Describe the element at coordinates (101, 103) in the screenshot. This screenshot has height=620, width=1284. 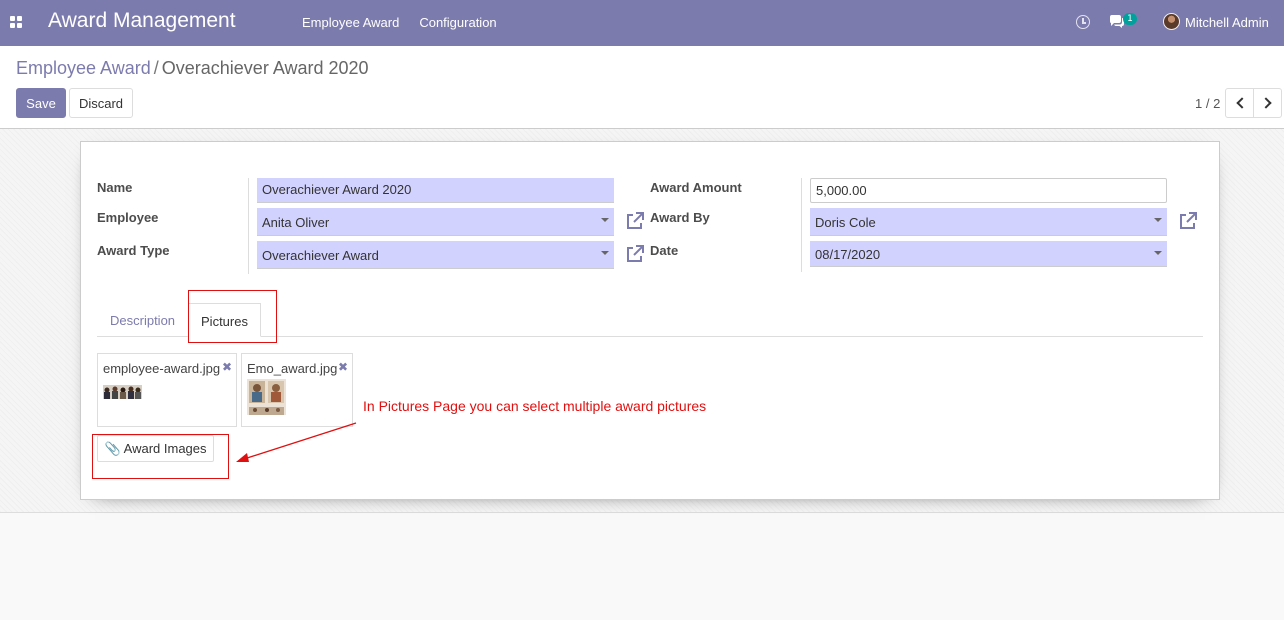
I see `discard-button: Discard` at that location.